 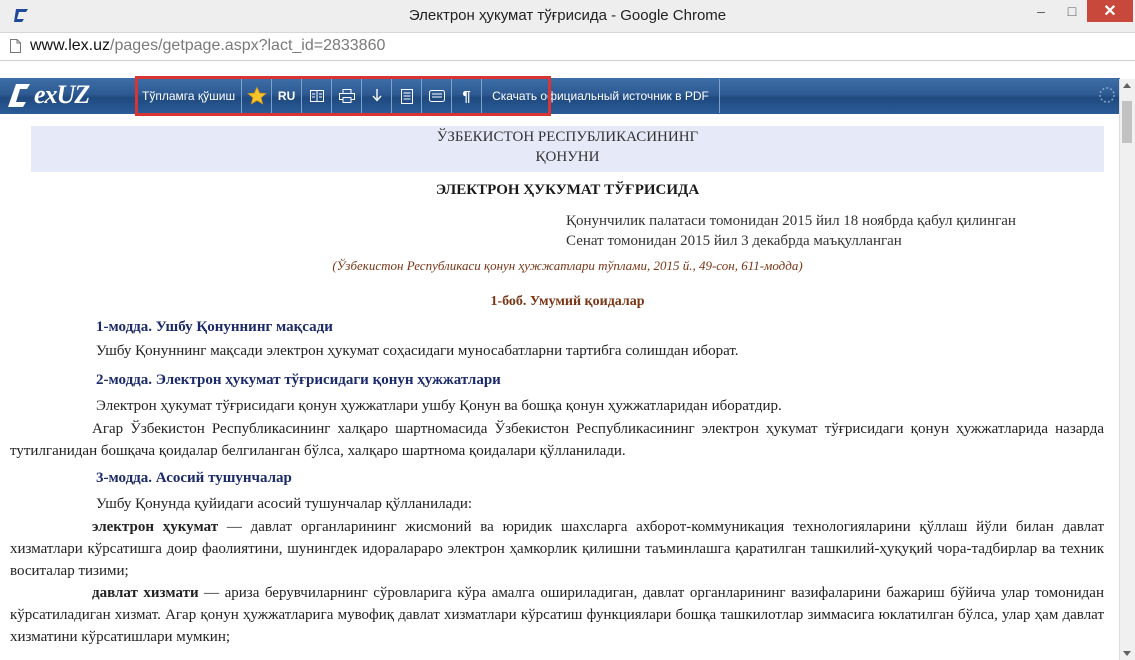 What do you see at coordinates (1072, 11) in the screenshot?
I see `maximize-button: □` at bounding box center [1072, 11].